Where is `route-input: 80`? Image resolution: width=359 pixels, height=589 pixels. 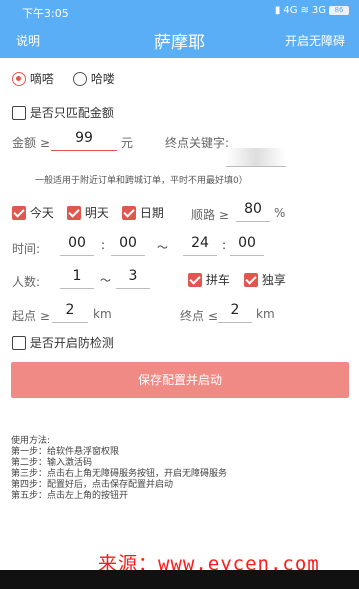
route-input: 80 is located at coordinates (253, 211).